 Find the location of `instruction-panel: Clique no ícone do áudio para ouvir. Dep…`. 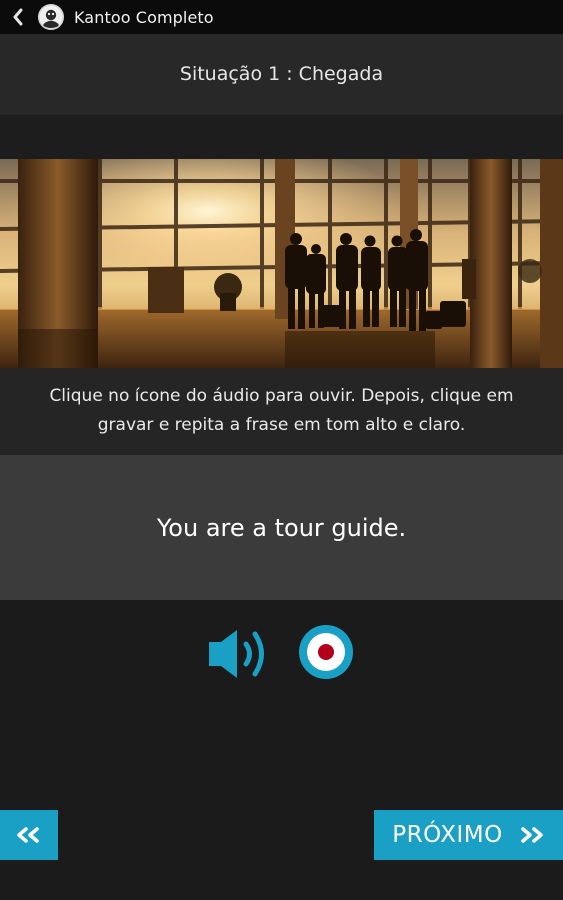

instruction-panel: Clique no ícone do áudio para ouvir. Dep… is located at coordinates (281, 411).